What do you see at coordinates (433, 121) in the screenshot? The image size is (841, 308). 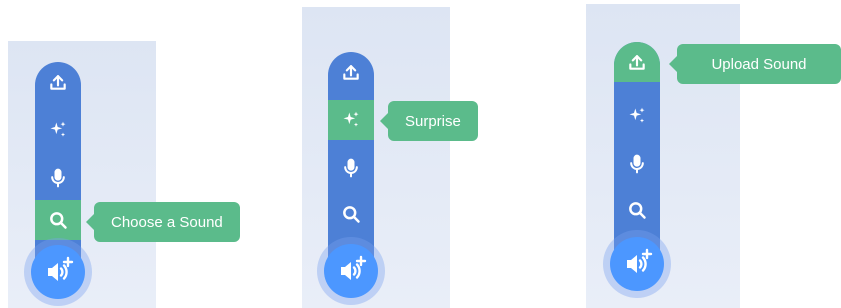 I see `tooltip-label: Surprise` at bounding box center [433, 121].